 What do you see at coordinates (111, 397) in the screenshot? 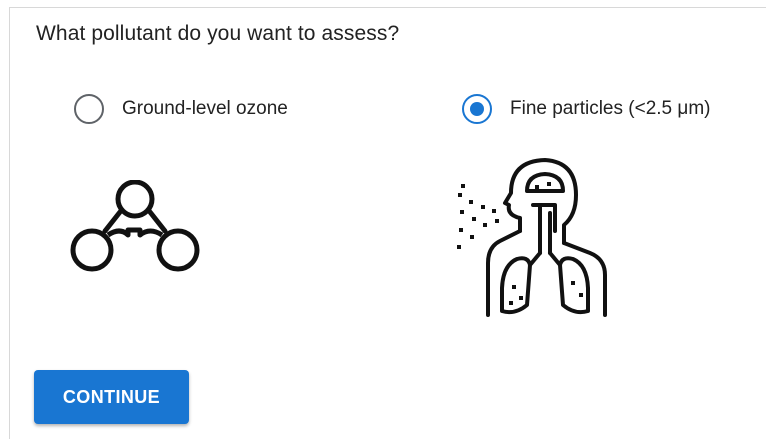
I see `continue-button: CONTINUE` at bounding box center [111, 397].